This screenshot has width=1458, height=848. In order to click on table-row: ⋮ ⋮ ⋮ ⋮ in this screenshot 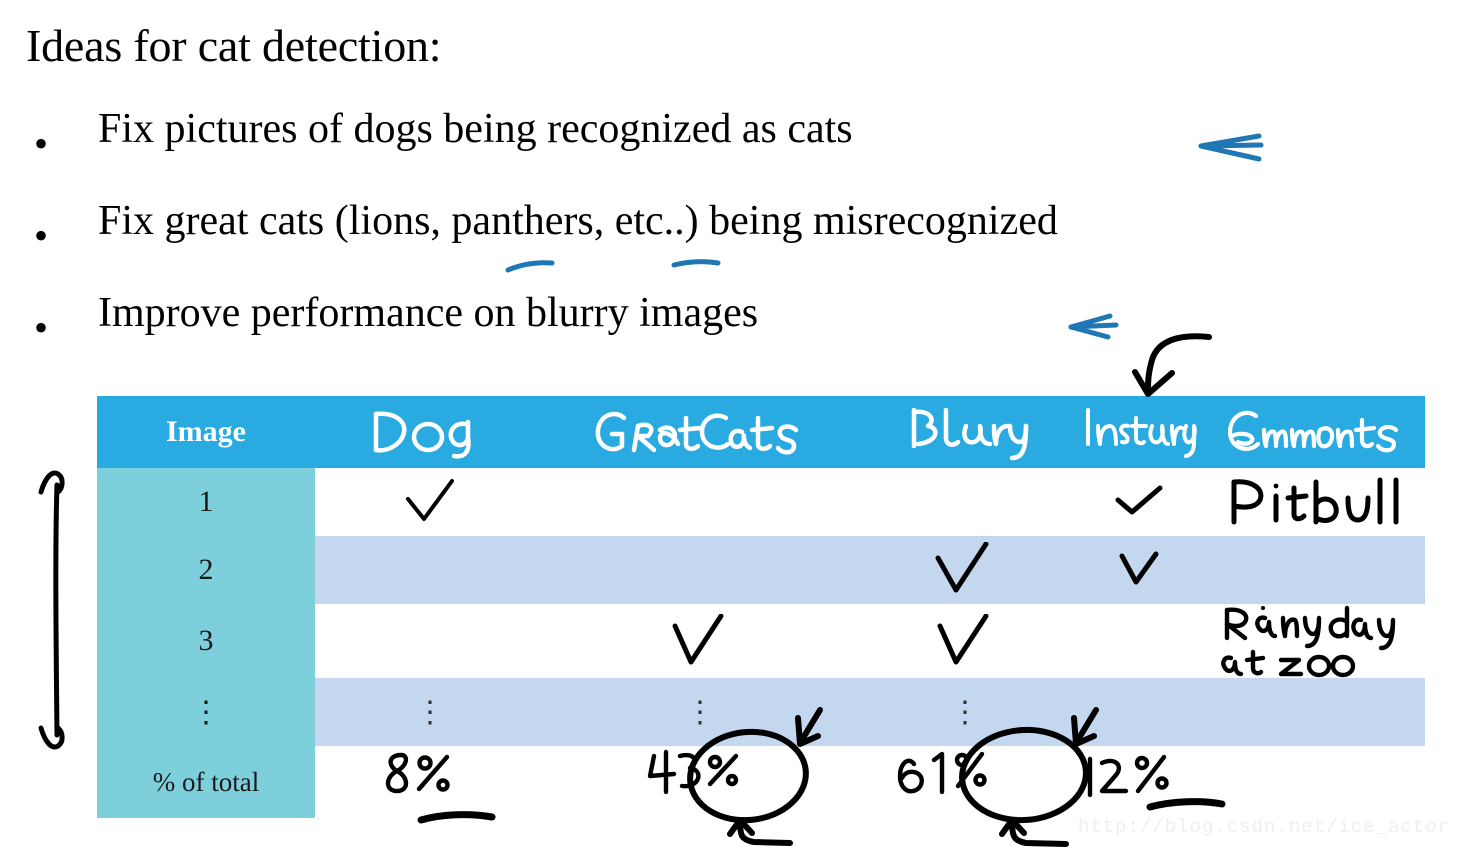, I will do `click(761, 712)`.